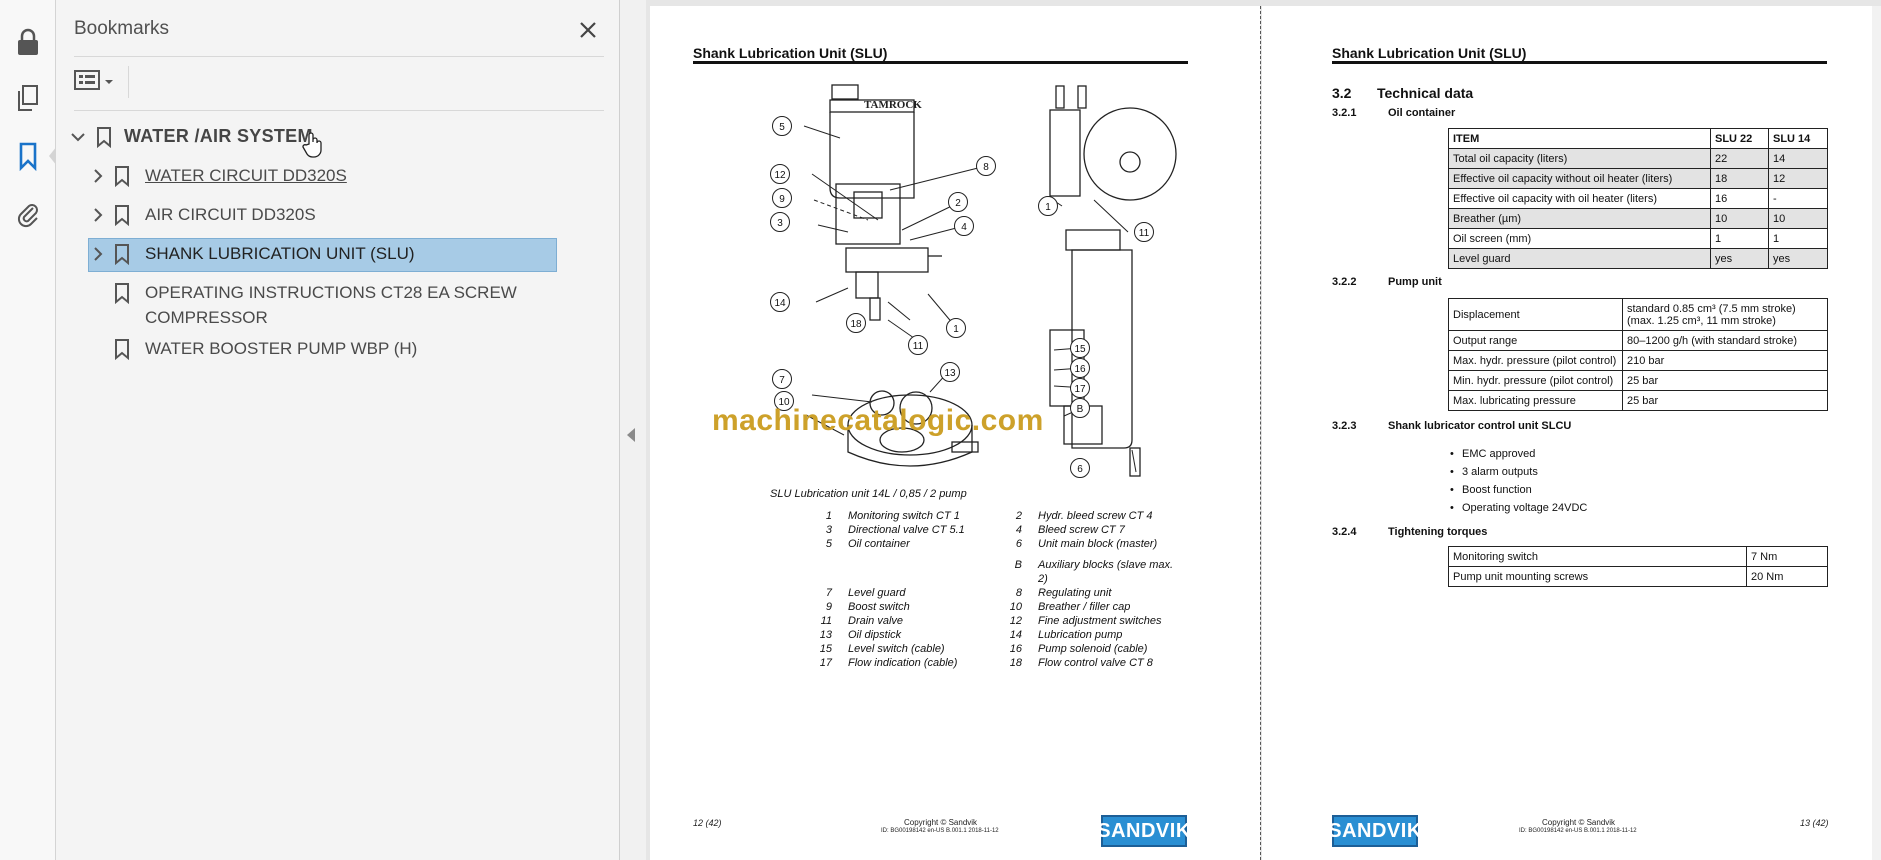  What do you see at coordinates (876, 621) in the screenshot?
I see `legend-text: Drain valve` at bounding box center [876, 621].